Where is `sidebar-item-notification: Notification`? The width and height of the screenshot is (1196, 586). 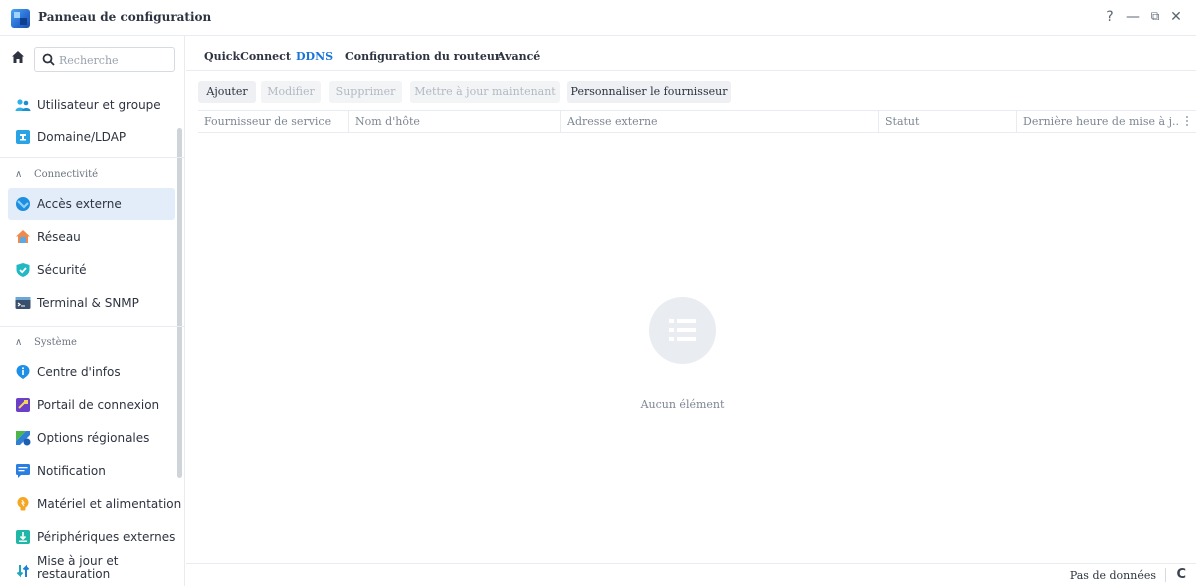
sidebar-item-notification: Notification is located at coordinates (91, 471).